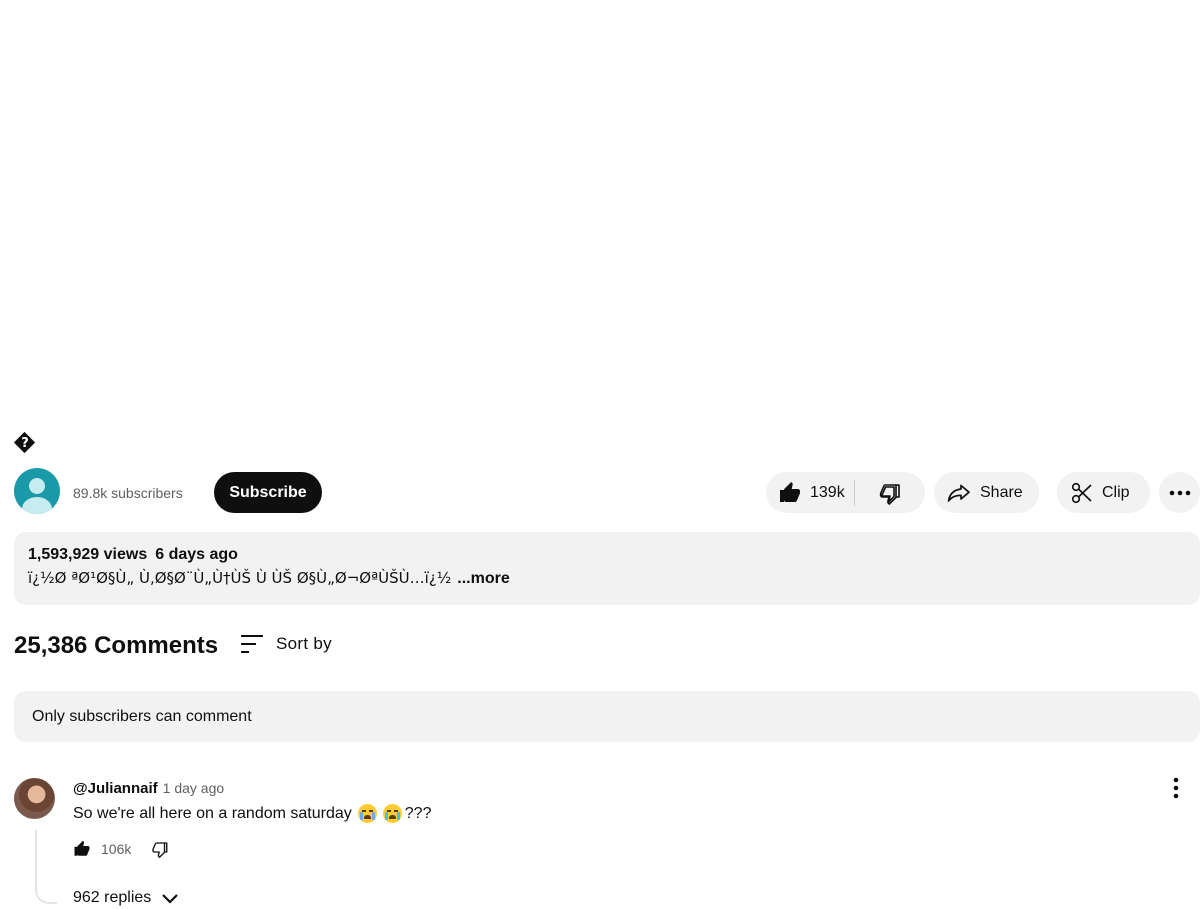 The width and height of the screenshot is (1200, 909). I want to click on more-actions-button, so click(1179, 492).